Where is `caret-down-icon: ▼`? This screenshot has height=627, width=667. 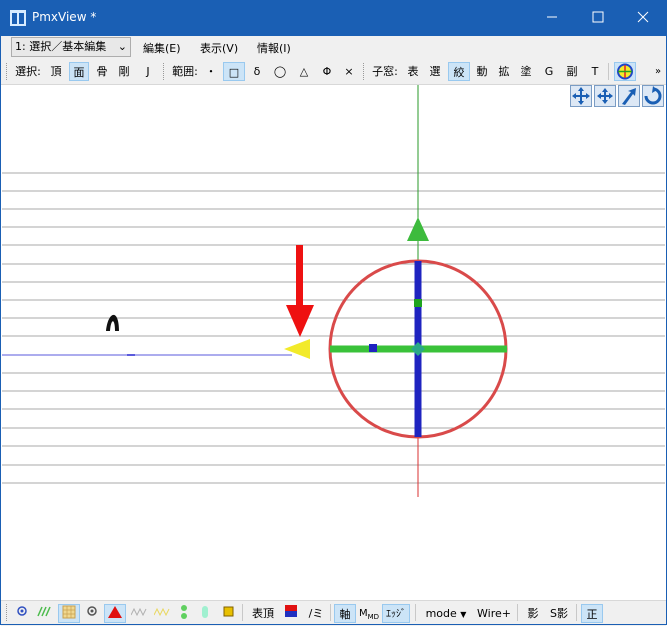
caret-down-icon: ▼ is located at coordinates (463, 614).